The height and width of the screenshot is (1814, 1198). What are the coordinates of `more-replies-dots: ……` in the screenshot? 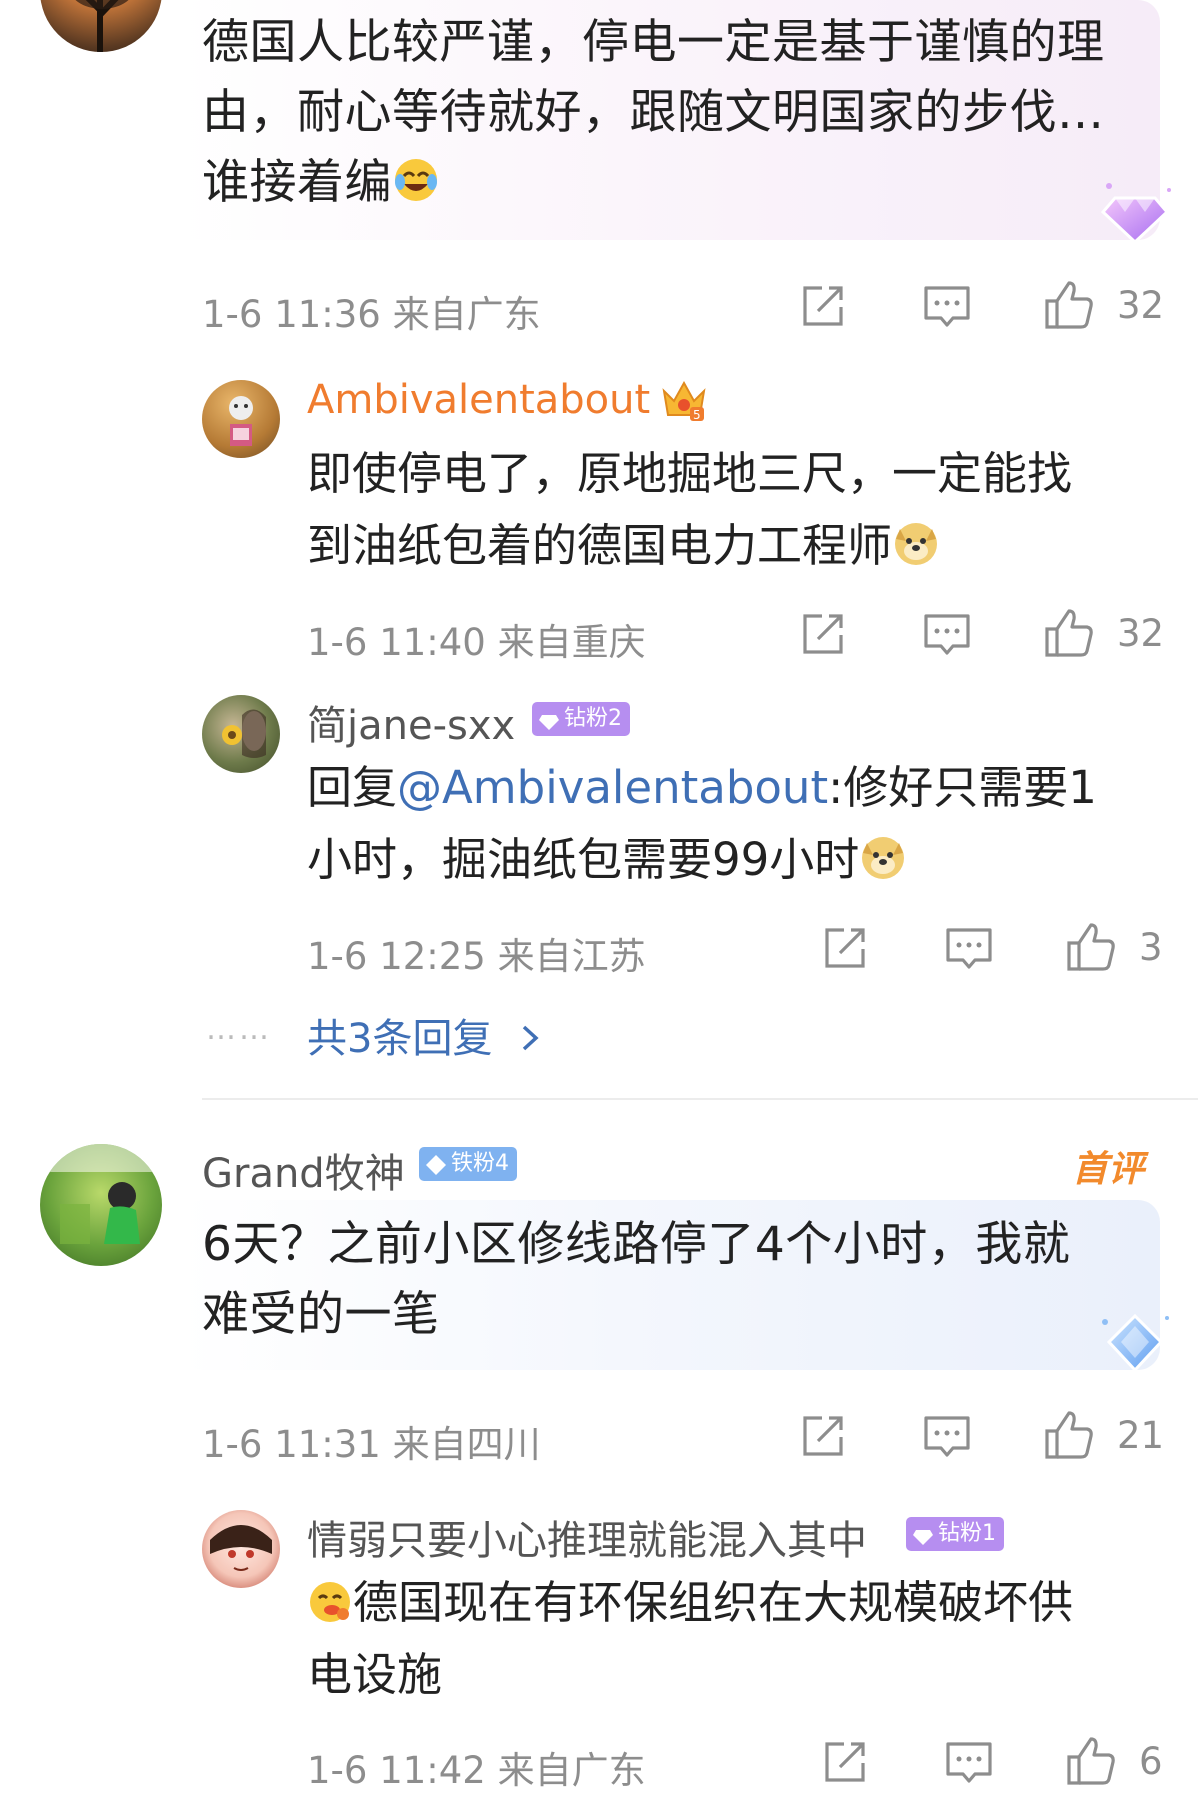 It's located at (239, 1029).